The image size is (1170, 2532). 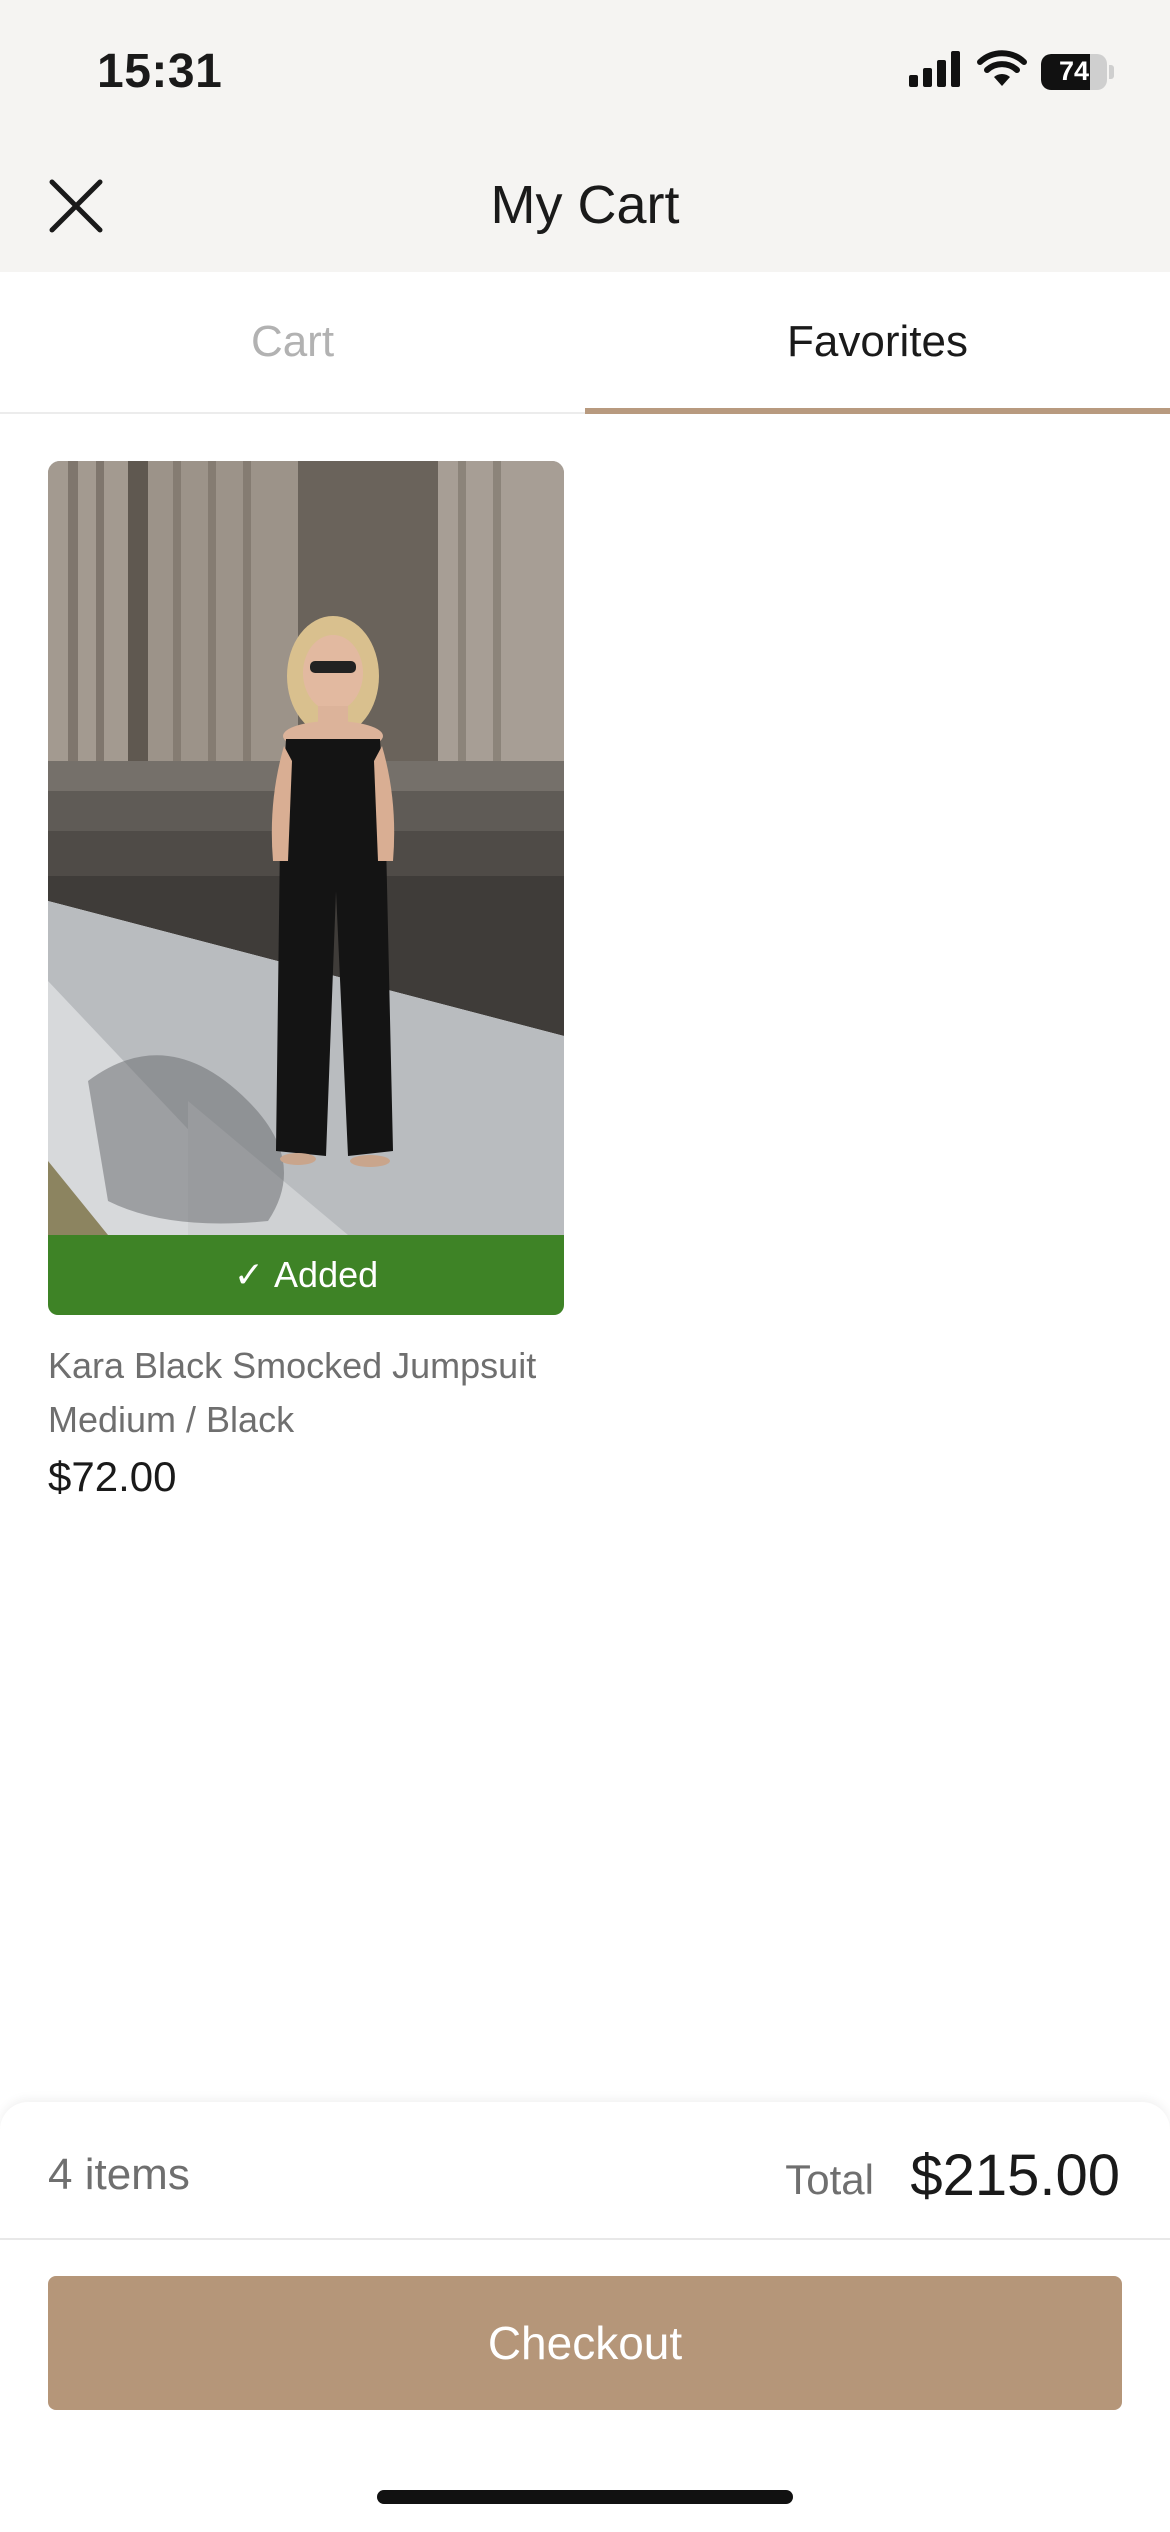 I want to click on battery-icon: 74, so click(x=1074, y=71).